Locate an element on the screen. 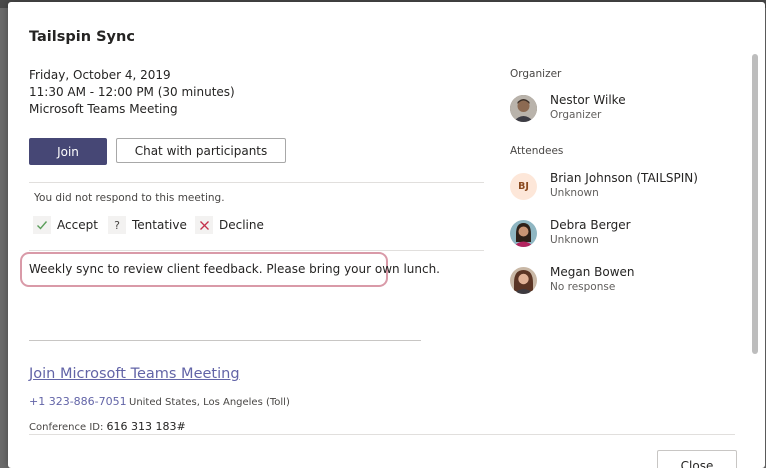  tentative-button: ? Tentative is located at coordinates (147, 225).